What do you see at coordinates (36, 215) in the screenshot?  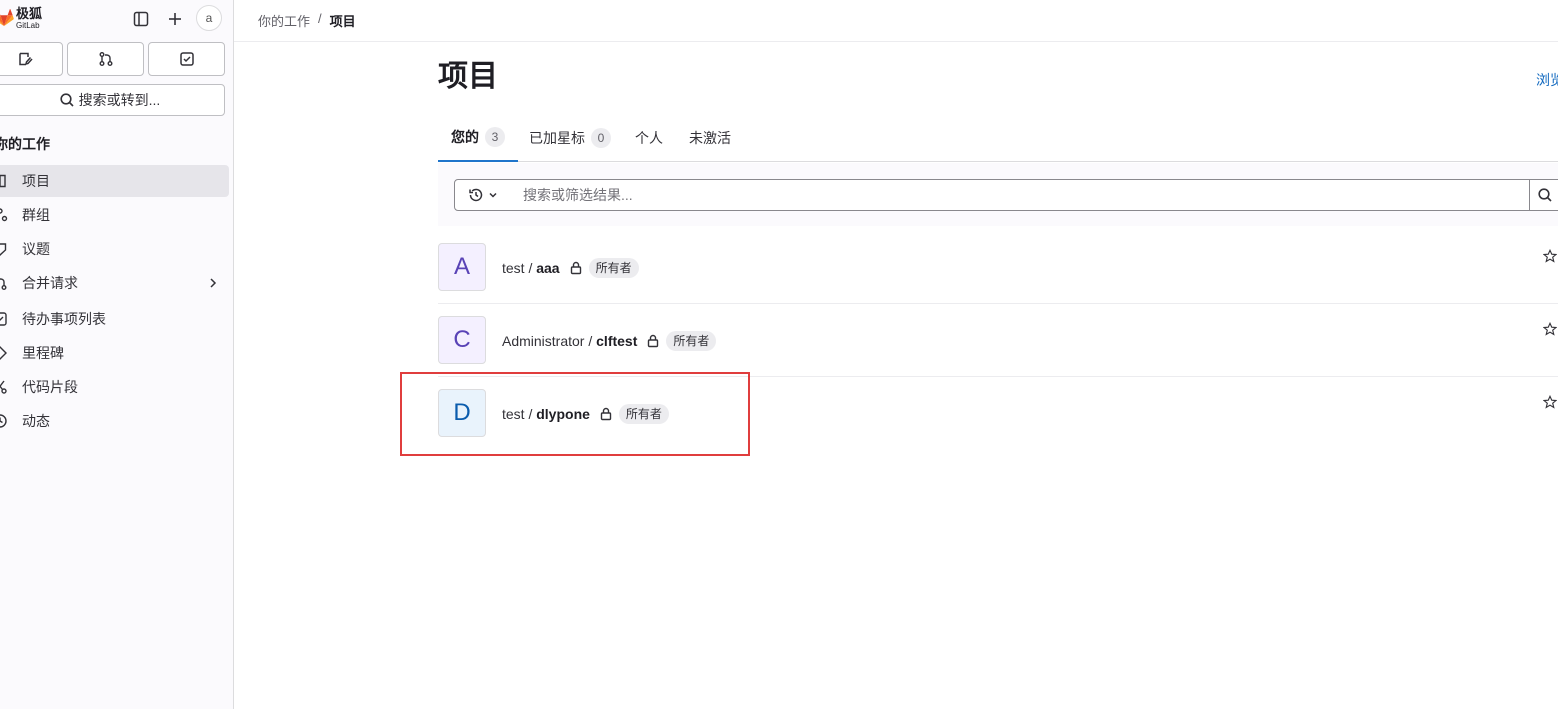 I see `sidebar-item-label: 群组` at bounding box center [36, 215].